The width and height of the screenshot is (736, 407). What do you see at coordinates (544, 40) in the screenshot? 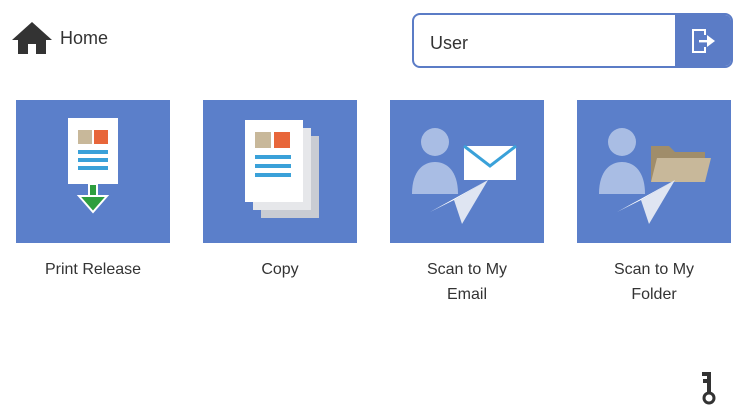
I see `user-name-field: User` at bounding box center [544, 40].